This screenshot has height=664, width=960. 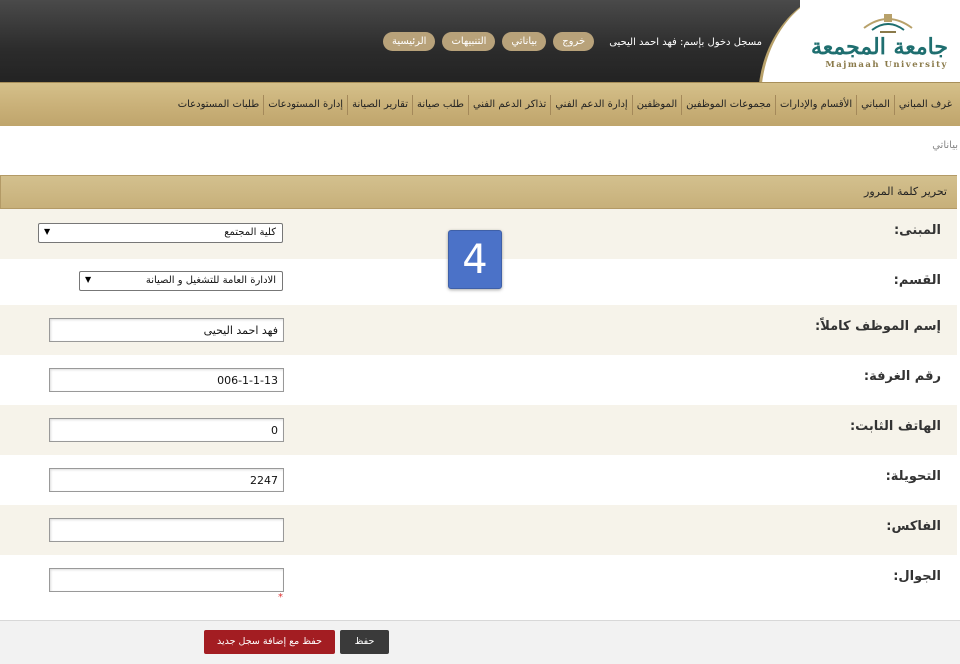 I want to click on building-label: المبنى:, so click(x=917, y=230).